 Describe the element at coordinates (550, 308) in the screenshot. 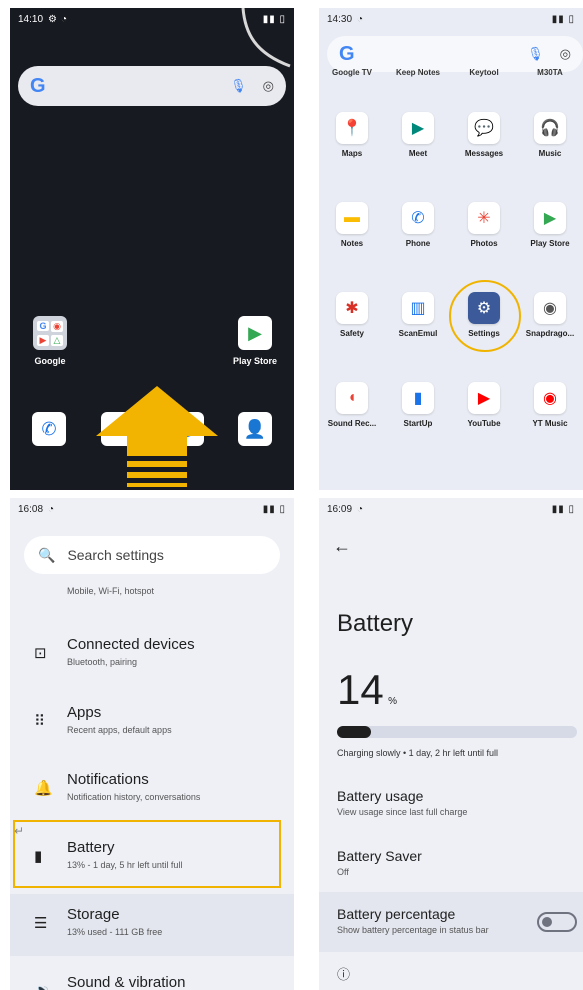

I see `snapdragon-icon: ◉` at that location.